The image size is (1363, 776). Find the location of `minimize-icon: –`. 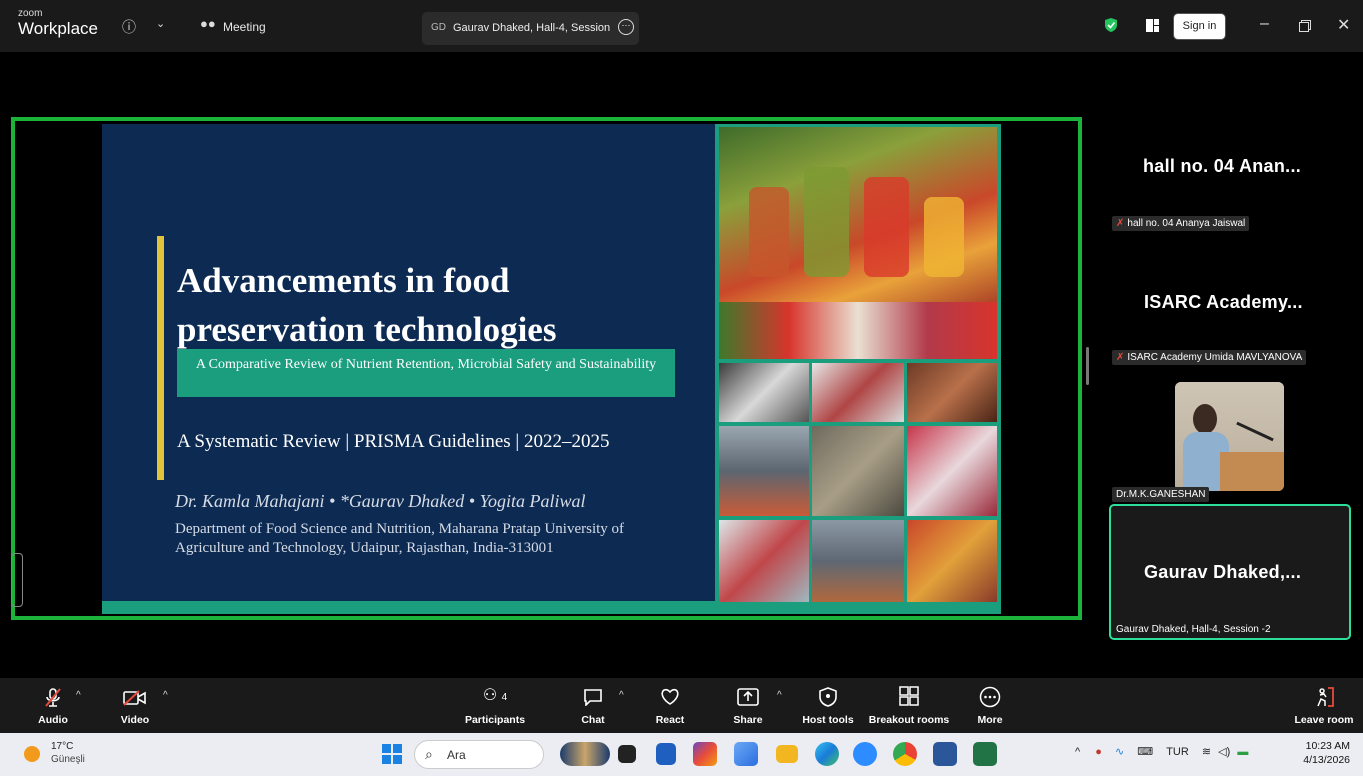

minimize-icon: – is located at coordinates (1264, 24).